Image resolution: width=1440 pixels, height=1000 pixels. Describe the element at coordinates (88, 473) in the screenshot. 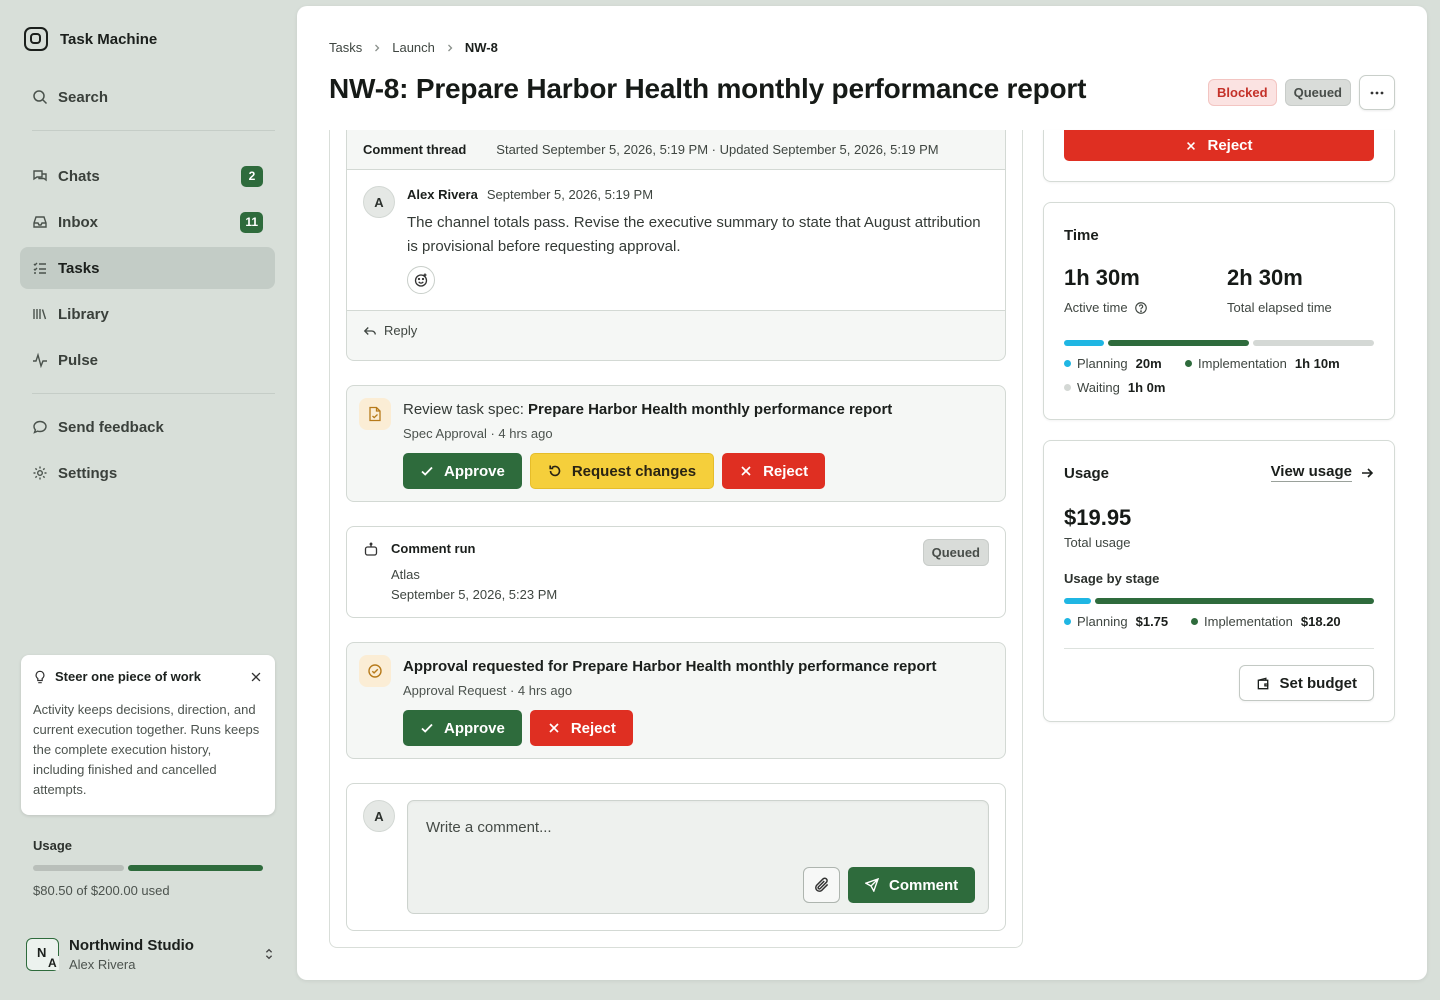

I see `settings-label: Settings` at that location.